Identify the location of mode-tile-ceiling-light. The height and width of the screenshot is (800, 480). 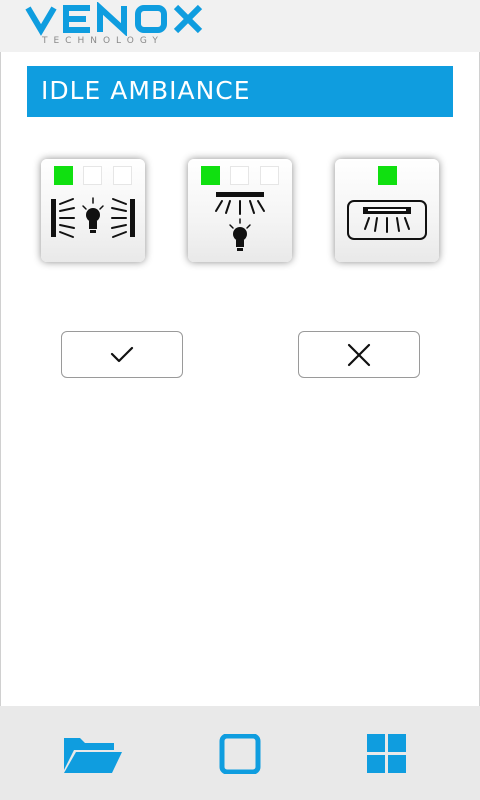
(240, 210).